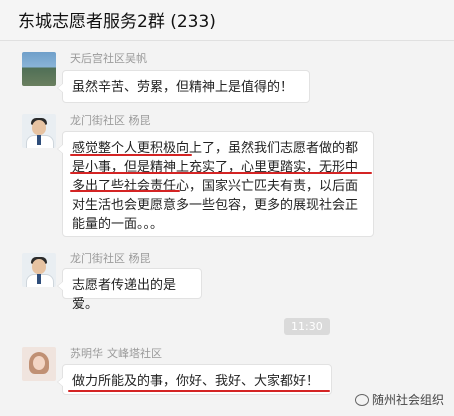 Image resolution: width=454 pixels, height=416 pixels. What do you see at coordinates (116, 353) in the screenshot?
I see `sender-name: 苏明华 文峰塔社区` at bounding box center [116, 353].